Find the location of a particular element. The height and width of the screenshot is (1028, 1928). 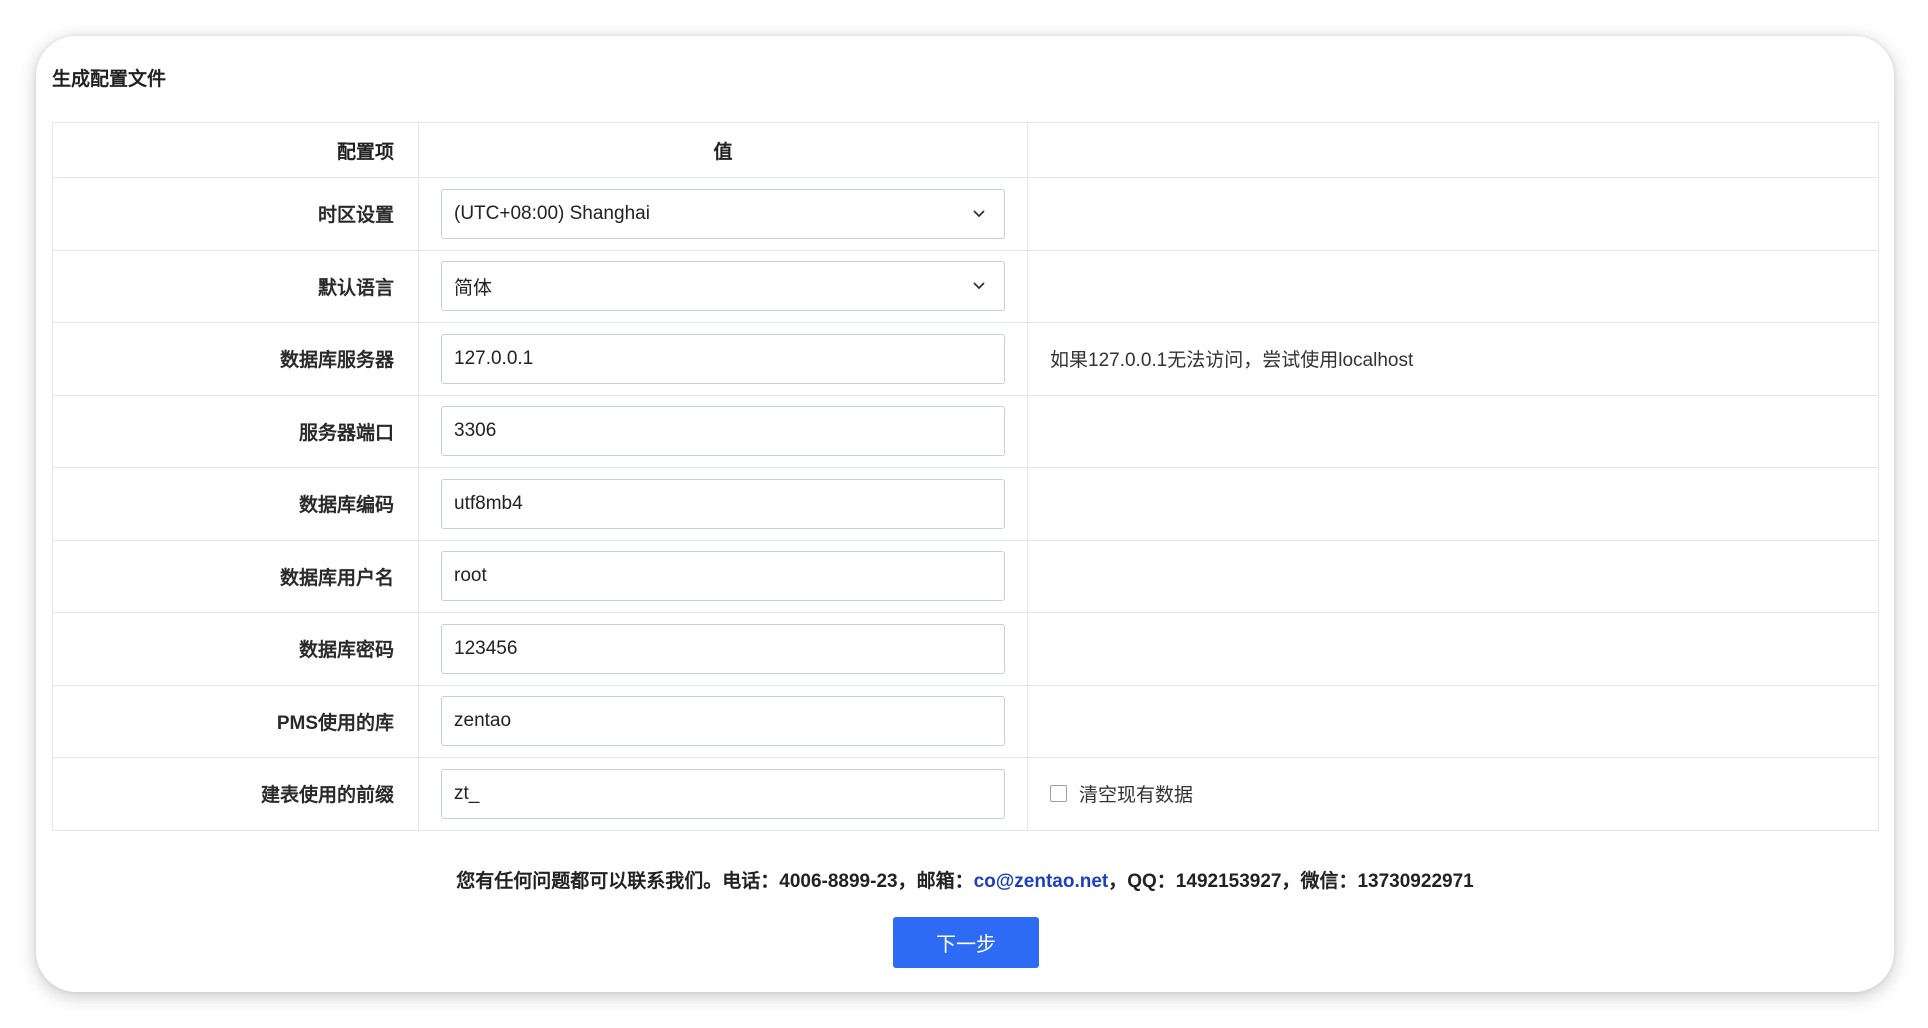

row-label: 数据库密码 is located at coordinates (235, 649).